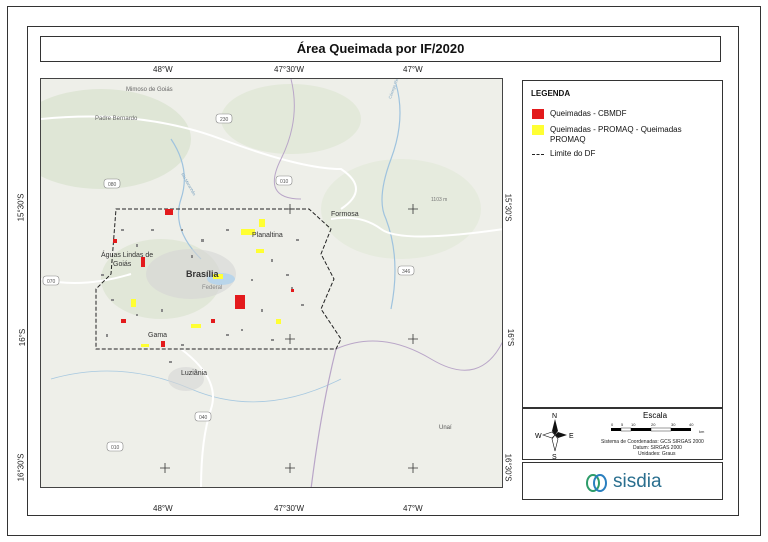 The height and width of the screenshot is (542, 768). What do you see at coordinates (673, 424) in the screenshot?
I see `svg-text: 30` at bounding box center [673, 424].